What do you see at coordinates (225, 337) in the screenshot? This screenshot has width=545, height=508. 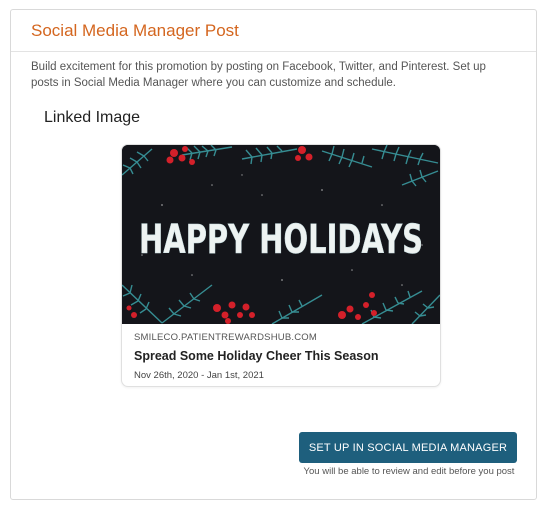 I see `card-domain: SMILECO.PATIENTREWARDSHUB.COM` at bounding box center [225, 337].